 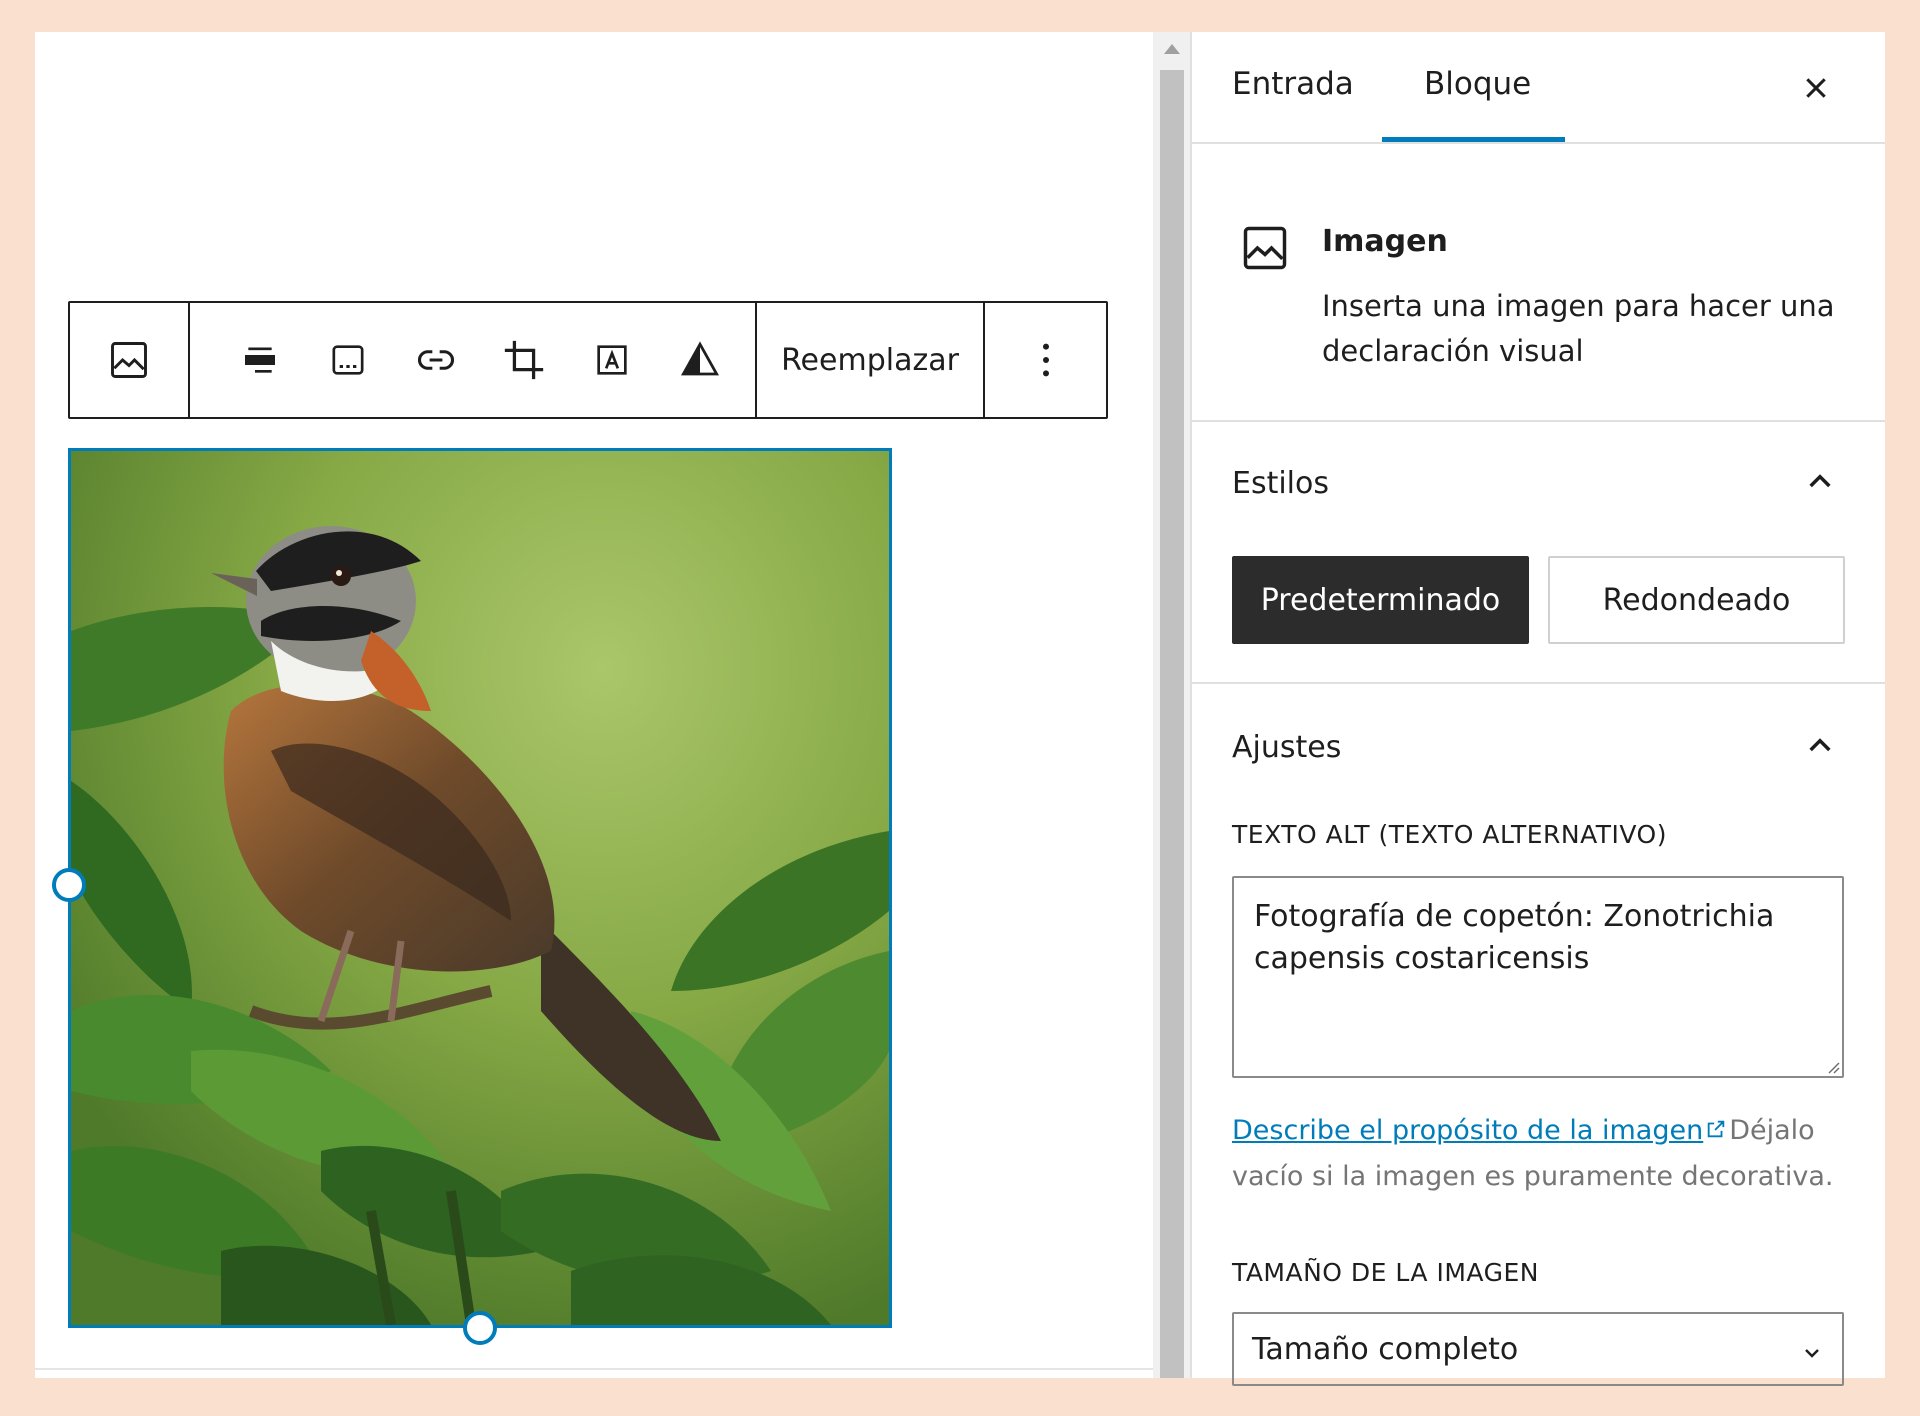 I want to click on text-over-image-button, so click(x=612, y=360).